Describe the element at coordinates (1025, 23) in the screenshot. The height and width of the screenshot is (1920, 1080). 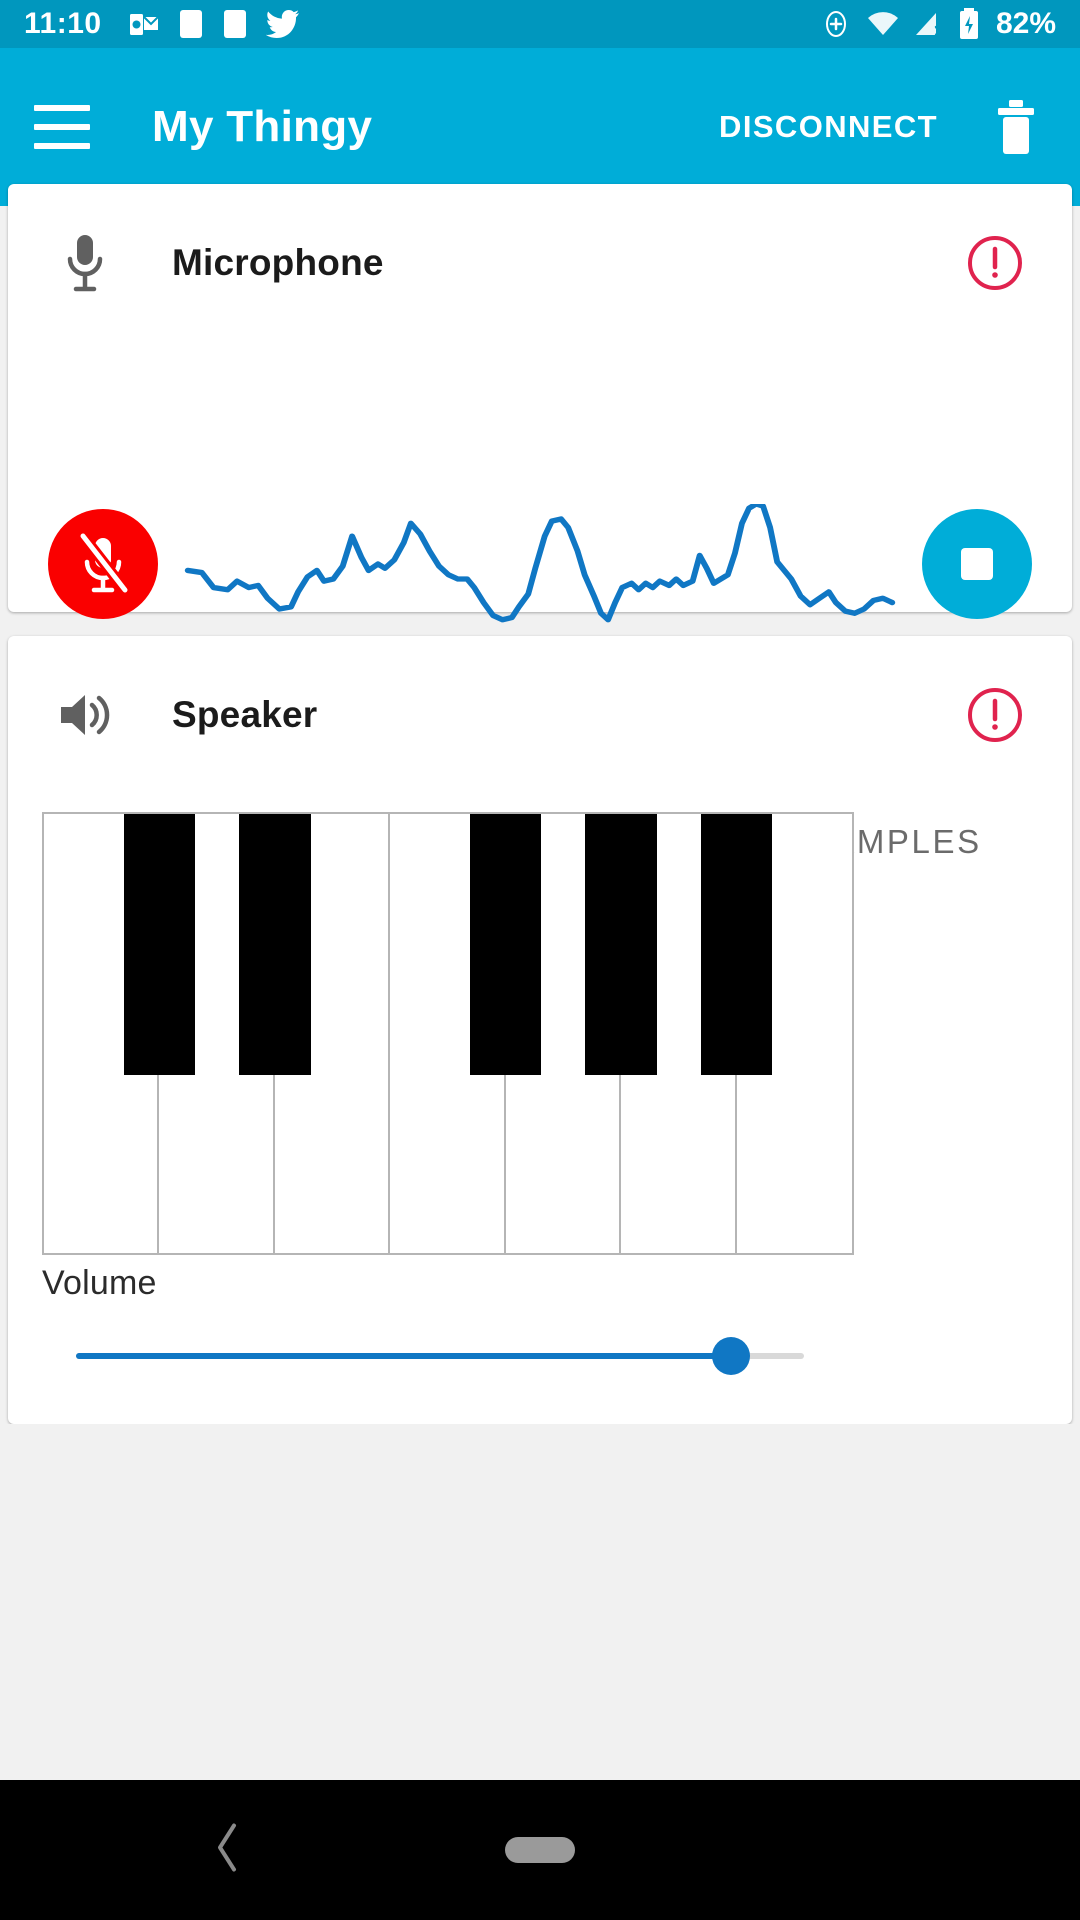
I see `battery-percentage: 82%` at that location.